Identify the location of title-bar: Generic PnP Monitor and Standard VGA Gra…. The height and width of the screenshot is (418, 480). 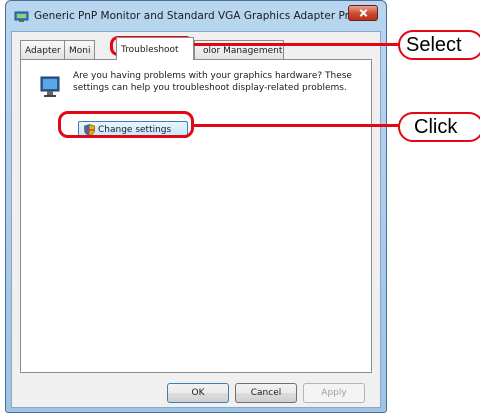
(196, 16).